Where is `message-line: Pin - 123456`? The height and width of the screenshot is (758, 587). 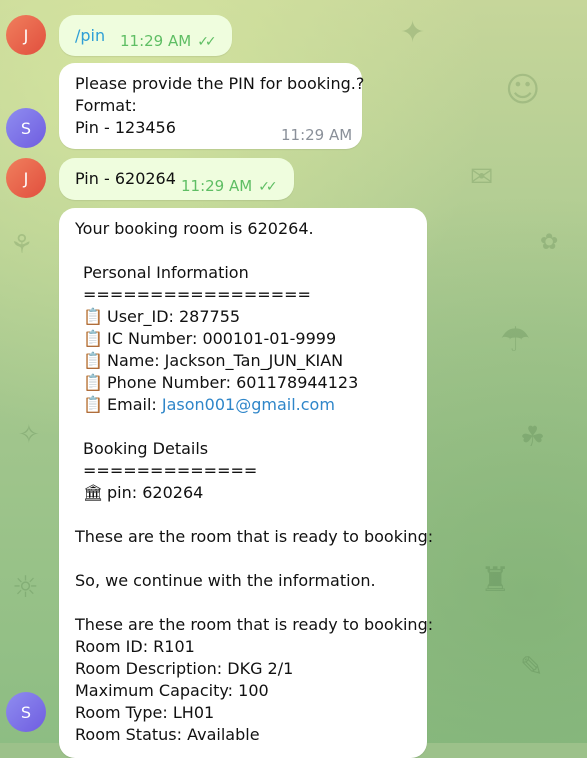
message-line: Pin - 123456 is located at coordinates (125, 127).